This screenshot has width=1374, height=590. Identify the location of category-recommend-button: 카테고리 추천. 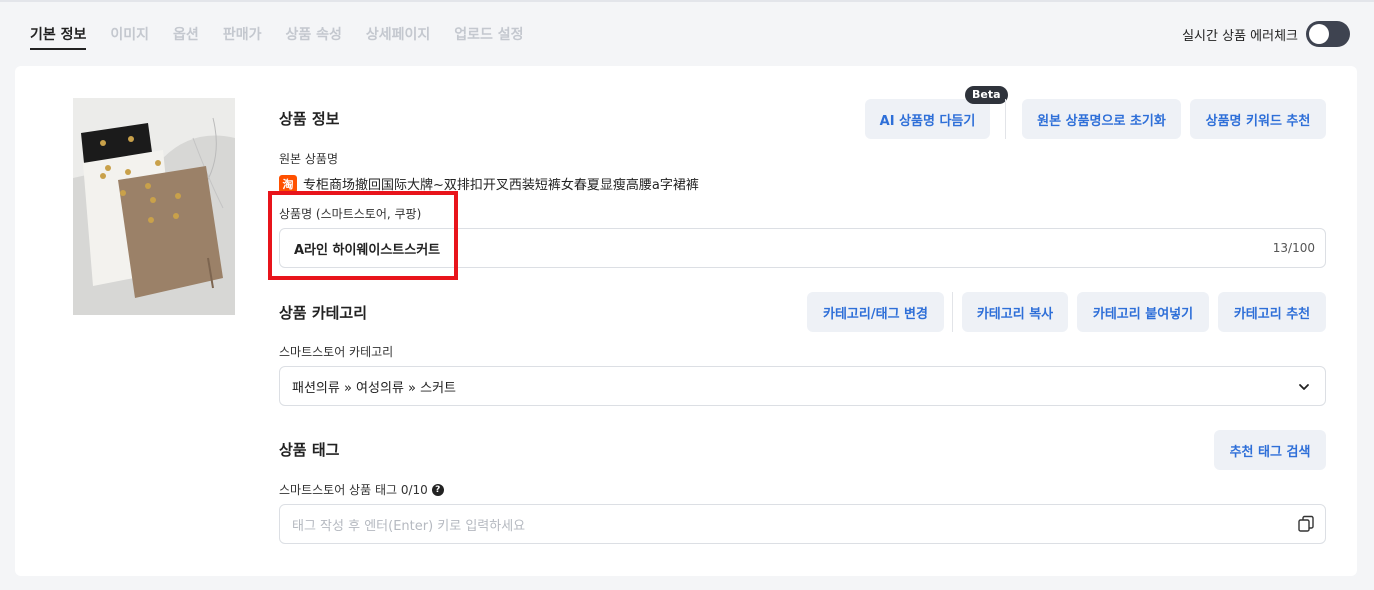
(1272, 312).